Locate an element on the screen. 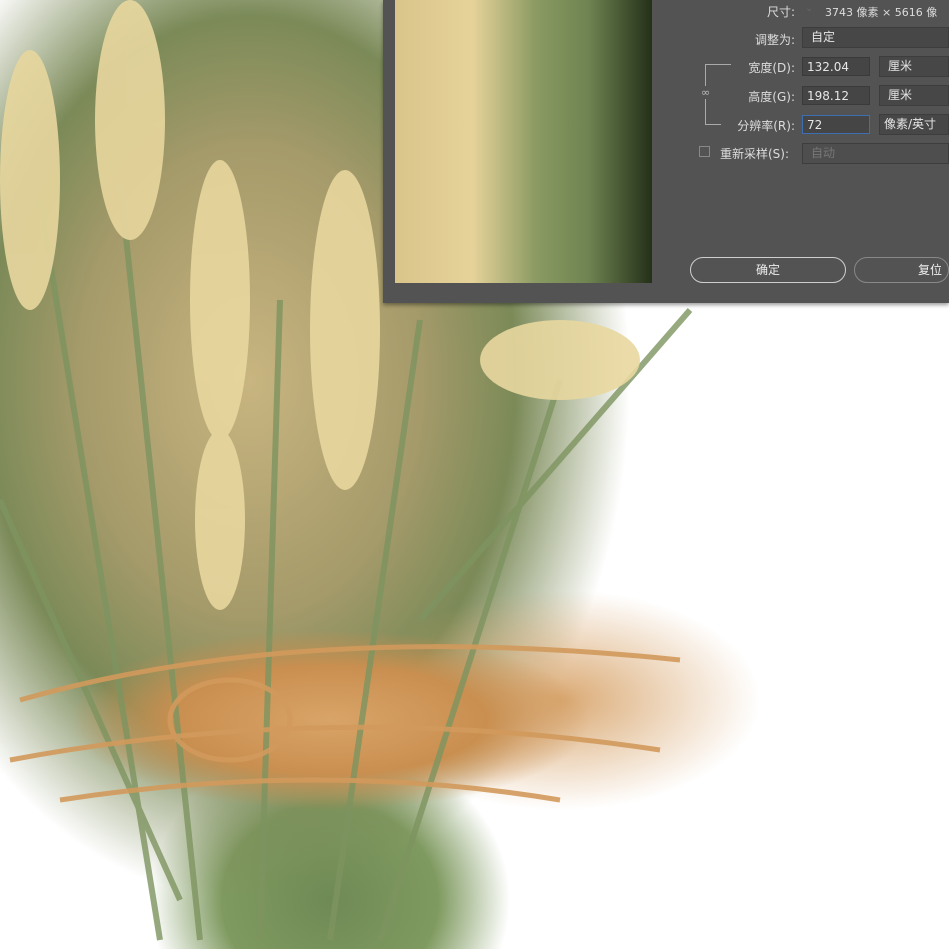 The height and width of the screenshot is (949, 949). ok-button: 确定 is located at coordinates (768, 270).